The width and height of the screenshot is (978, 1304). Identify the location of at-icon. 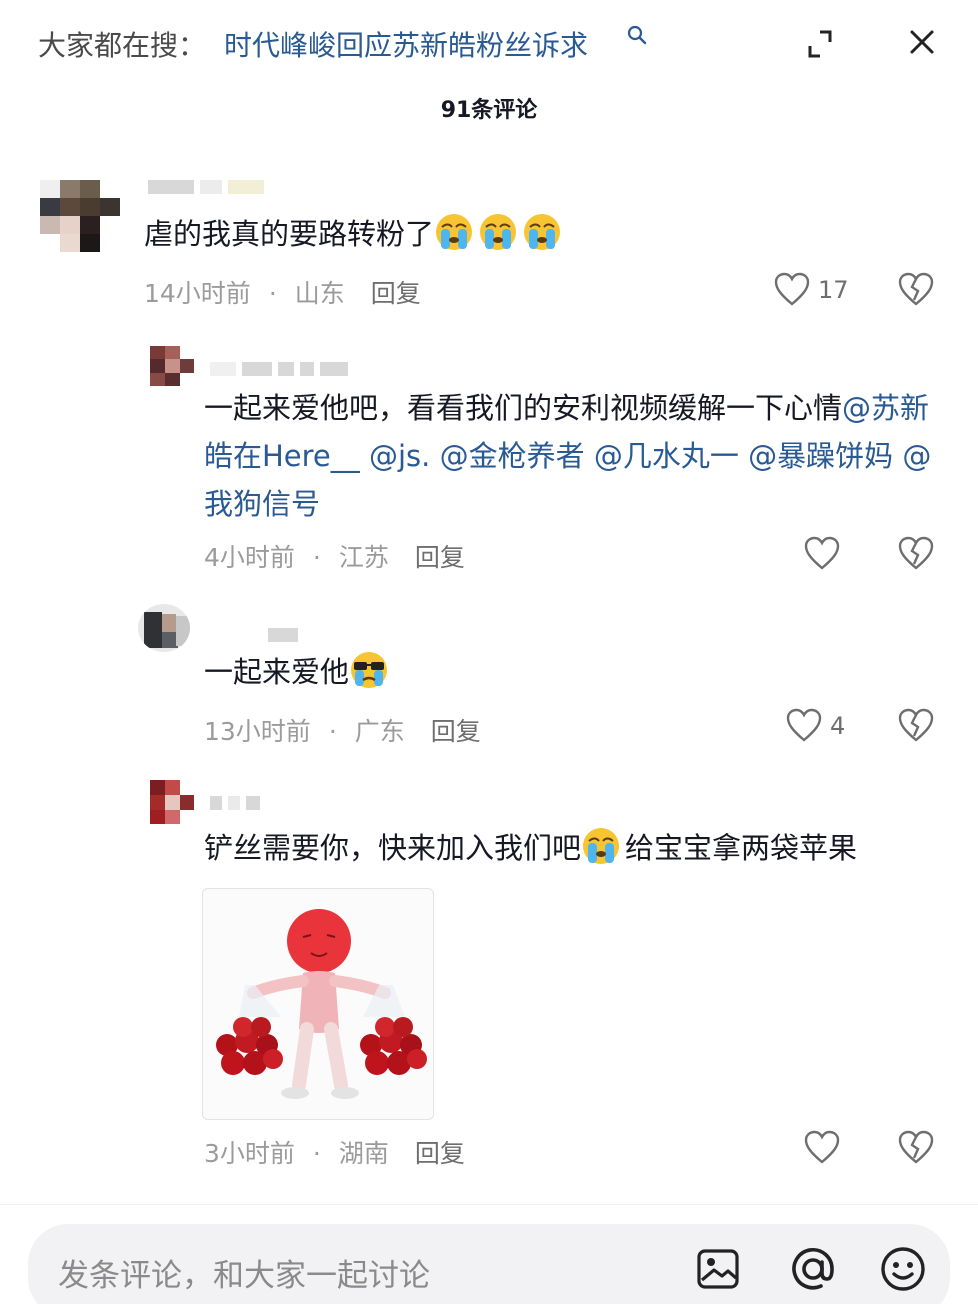
(813, 1269).